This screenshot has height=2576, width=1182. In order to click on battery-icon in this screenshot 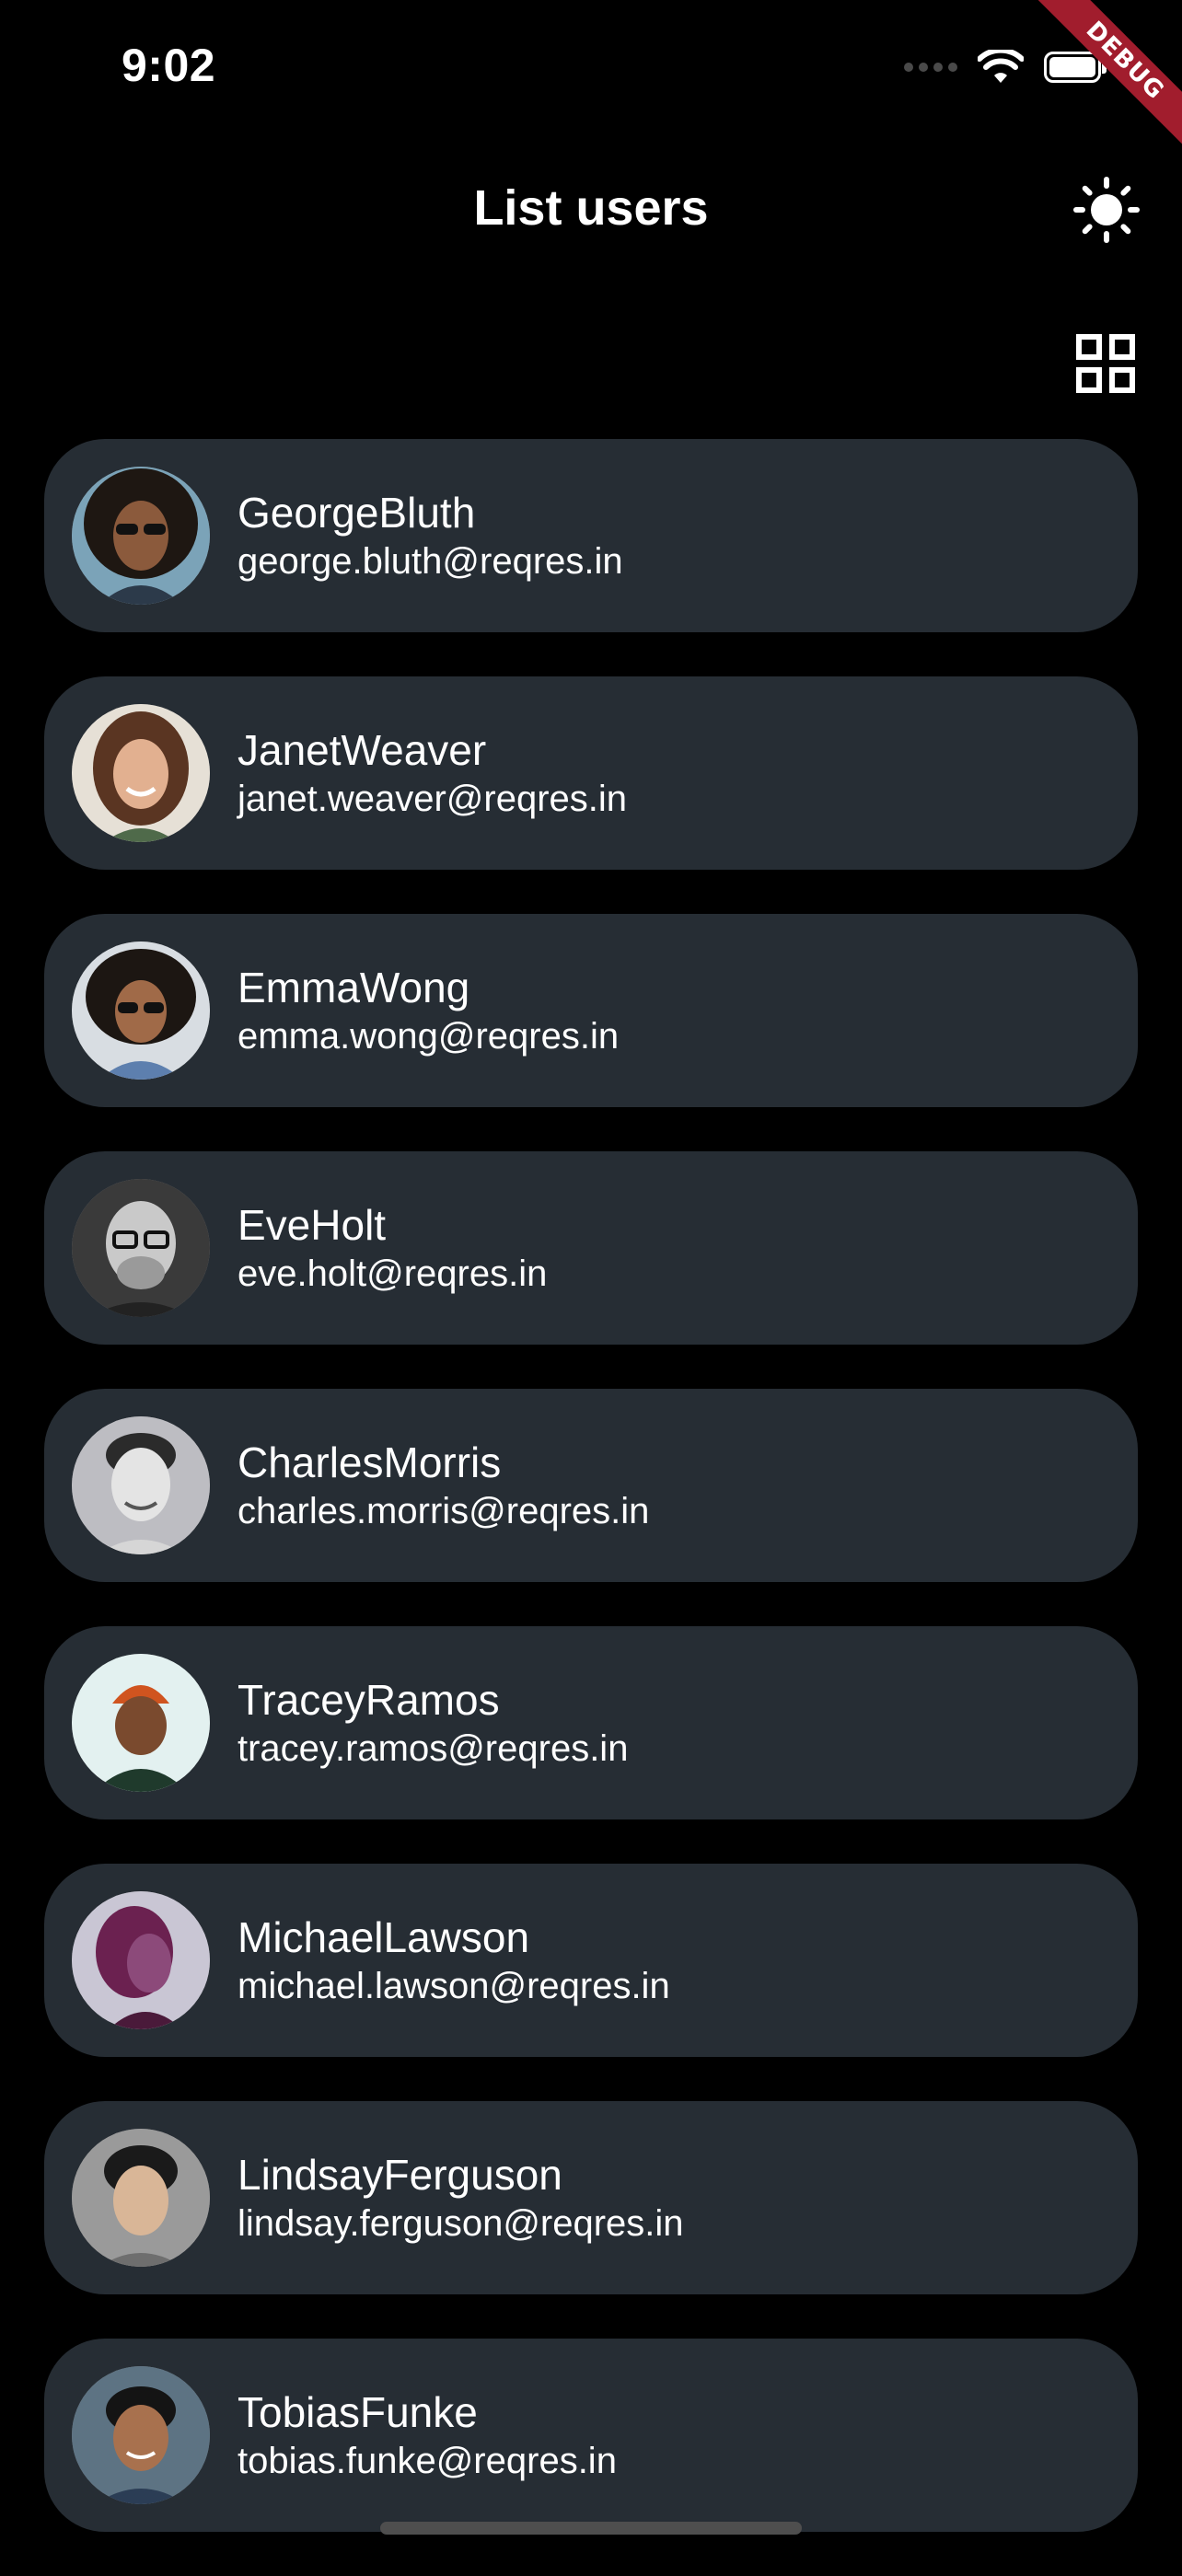, I will do `click(1075, 67)`.